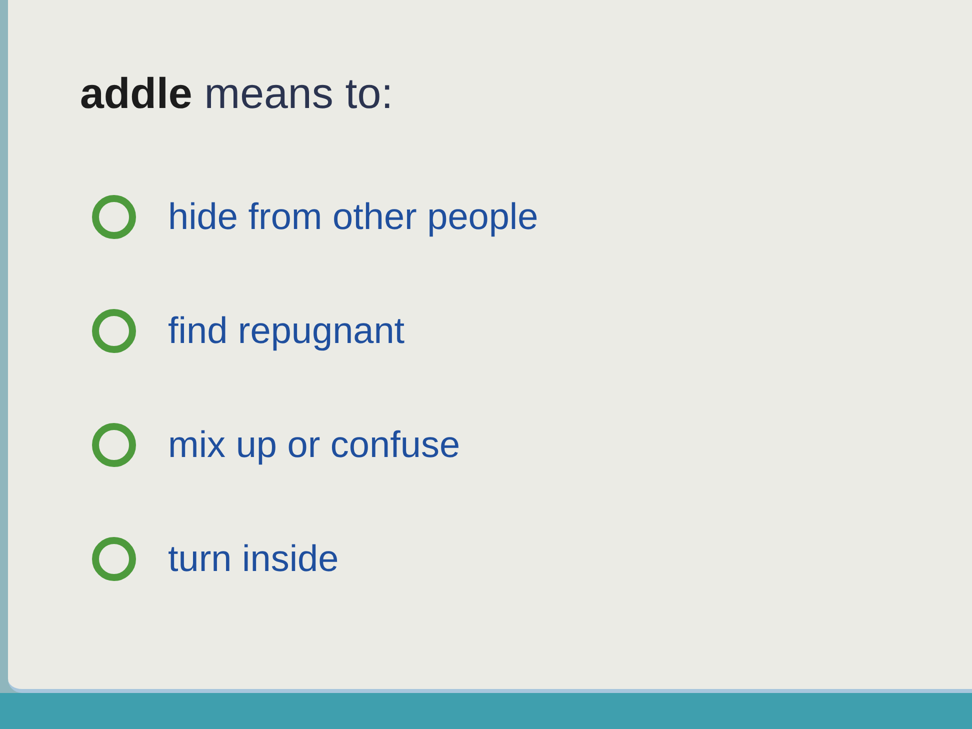 Image resolution: width=972 pixels, height=729 pixels. I want to click on option-label: mix up or confuse, so click(314, 445).